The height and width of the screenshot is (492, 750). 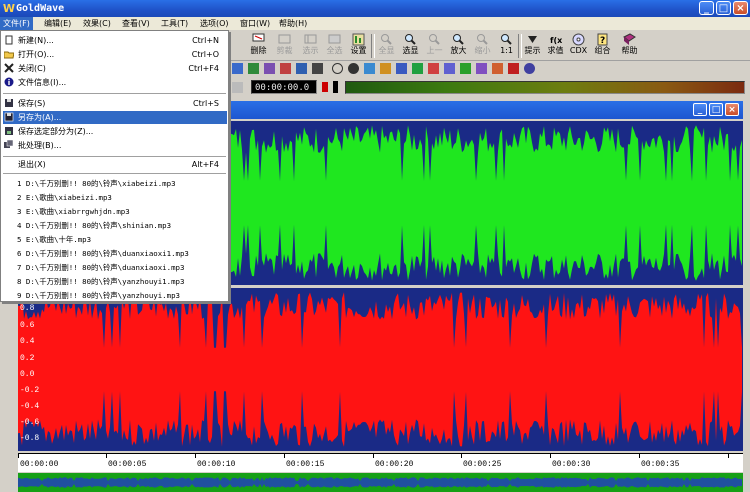 I want to click on cd-extract-button: CDX, so click(x=578, y=45).